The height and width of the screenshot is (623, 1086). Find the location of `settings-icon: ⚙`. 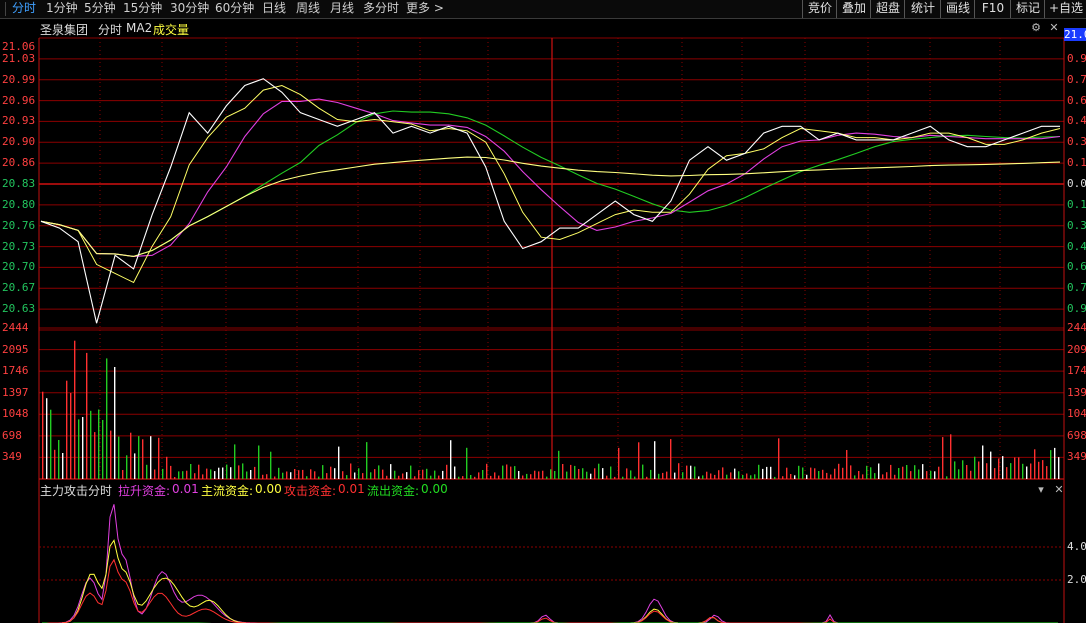

settings-icon: ⚙ is located at coordinates (1036, 28).